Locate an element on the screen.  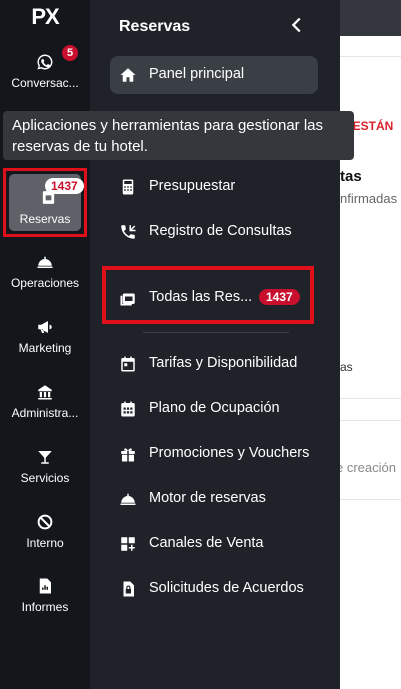
rail-item-informes: Informes is located at coordinates (45, 607).